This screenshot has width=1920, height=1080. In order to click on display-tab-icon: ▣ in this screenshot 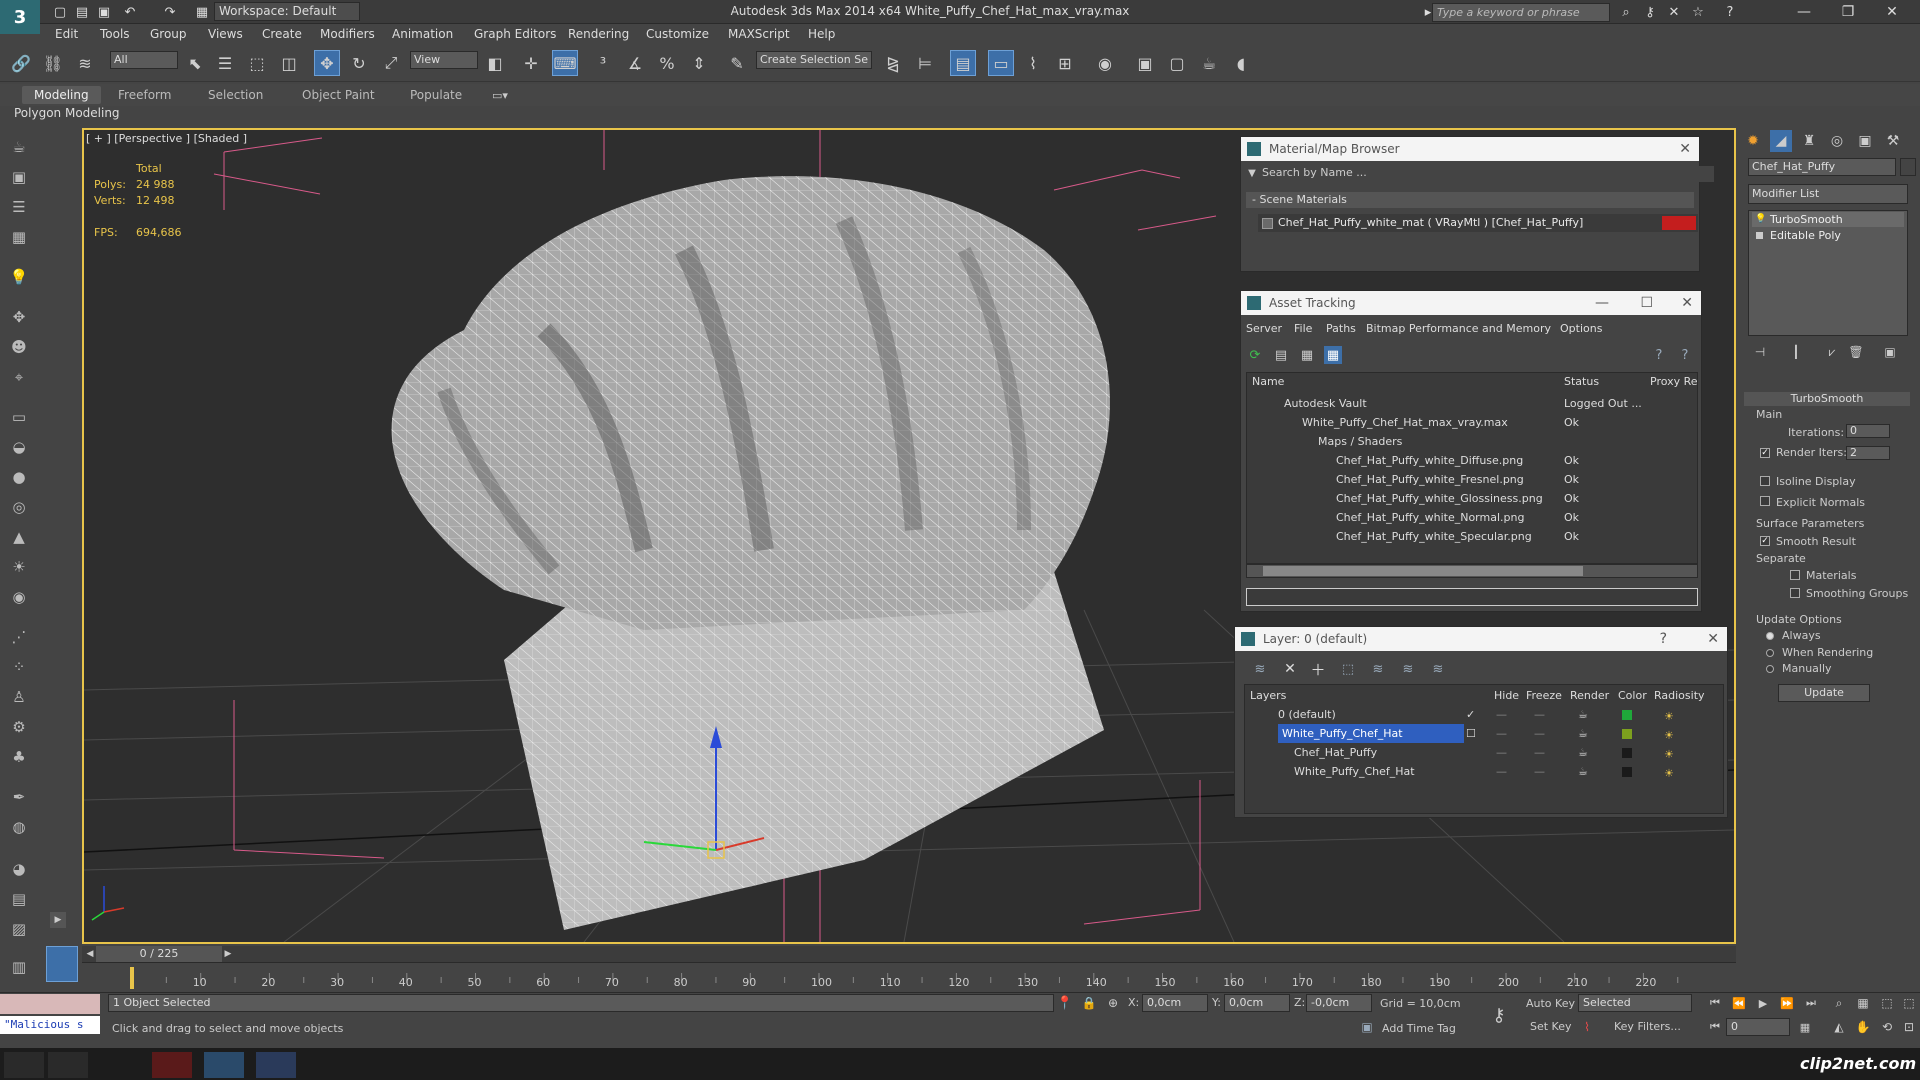, I will do `click(1865, 141)`.